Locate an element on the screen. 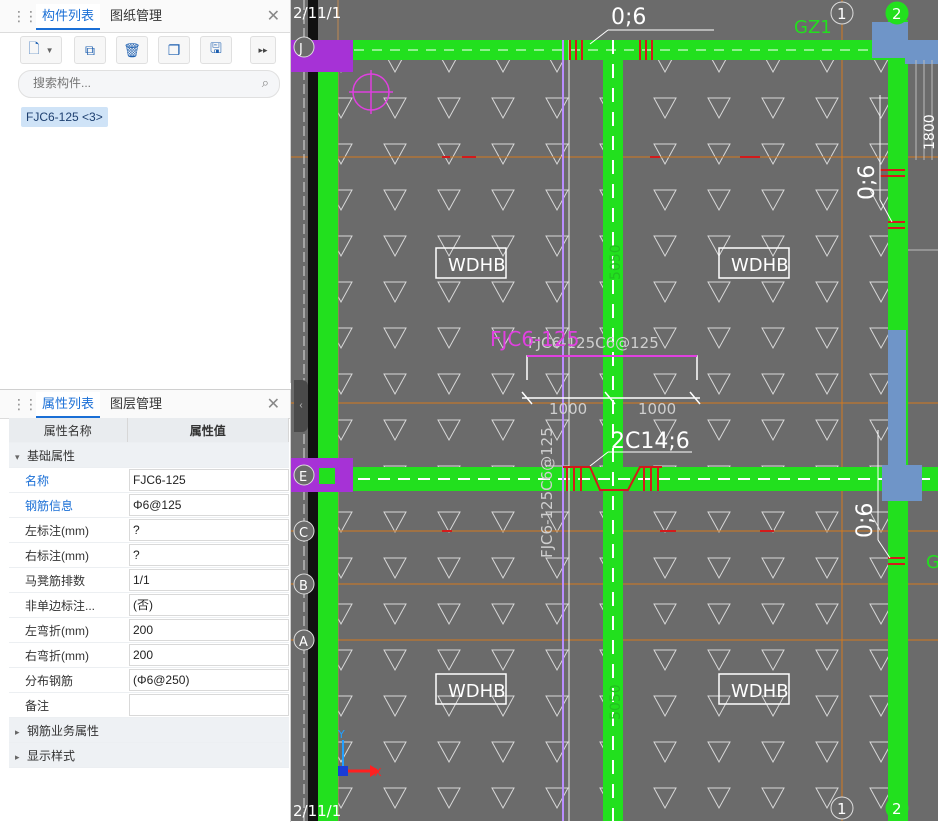 Image resolution: width=938 pixels, height=822 pixels. axis-label-C: C is located at coordinates (303, 533).